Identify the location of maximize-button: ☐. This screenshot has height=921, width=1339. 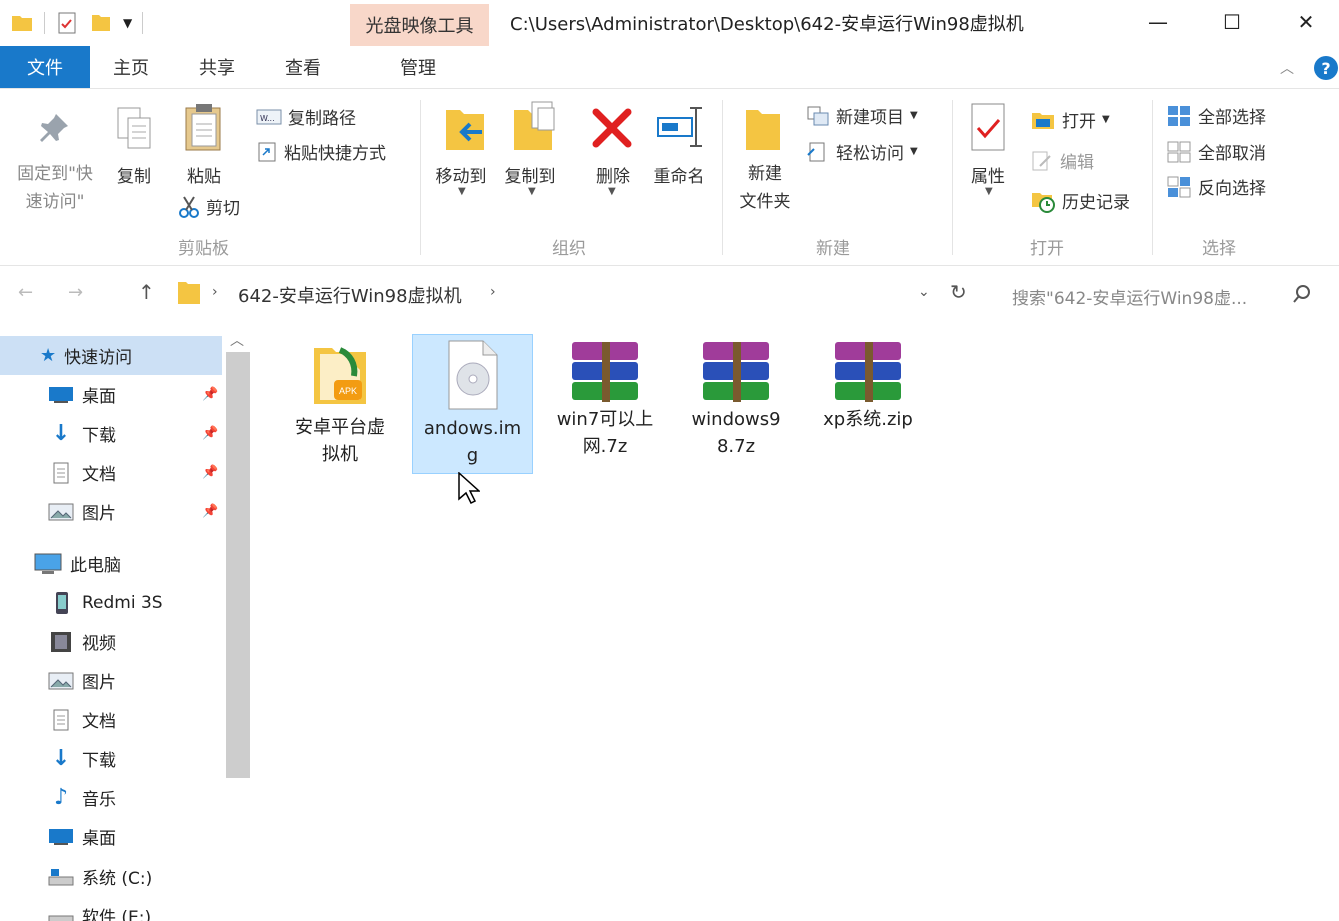
(1232, 22).